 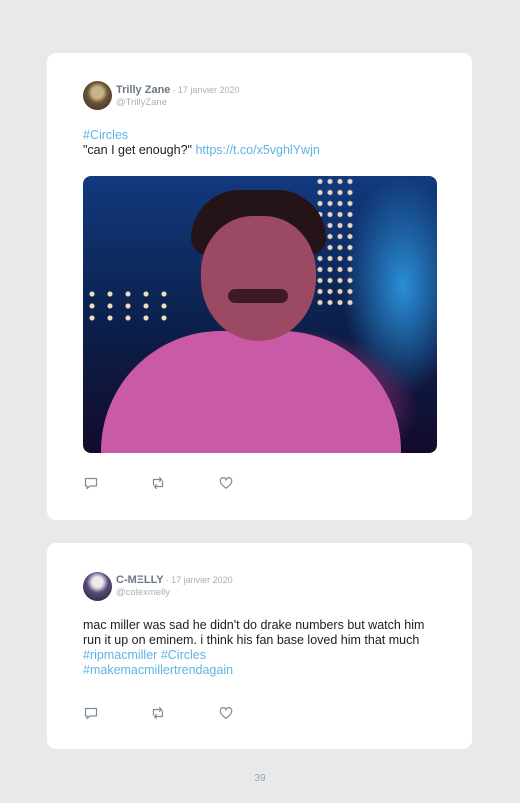 I want to click on author-name: Trilly Zane, so click(x=143, y=90).